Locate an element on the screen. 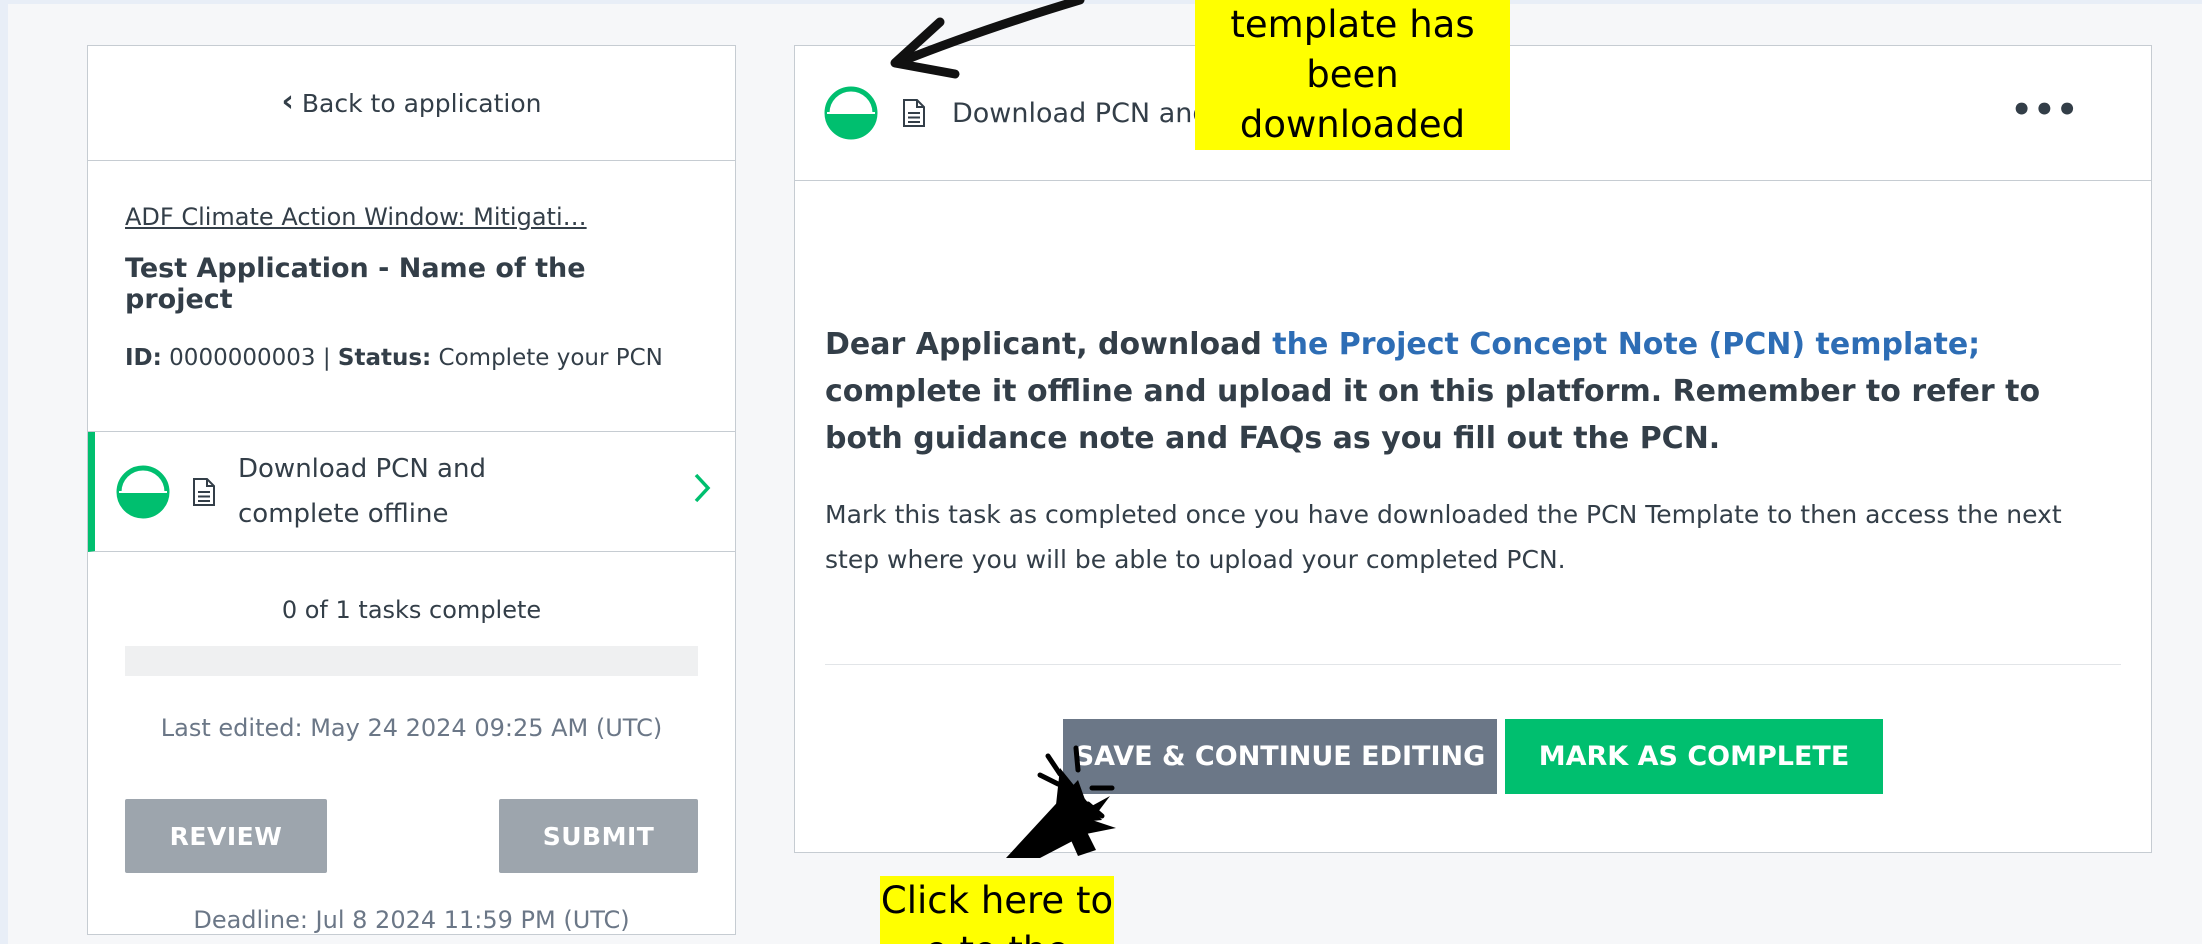 The image size is (2202, 944). click-cursor-icon is located at coordinates (1061, 801).